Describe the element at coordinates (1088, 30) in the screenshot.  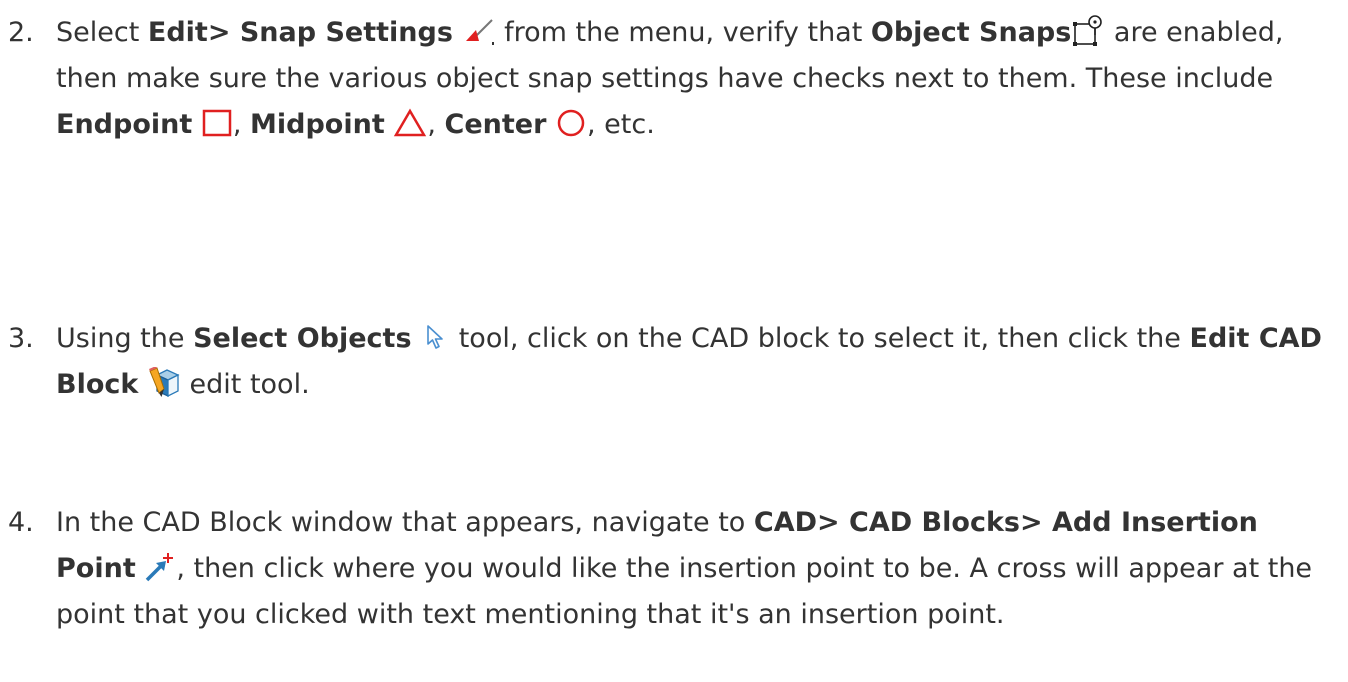
I see `object-snaps-icon` at that location.